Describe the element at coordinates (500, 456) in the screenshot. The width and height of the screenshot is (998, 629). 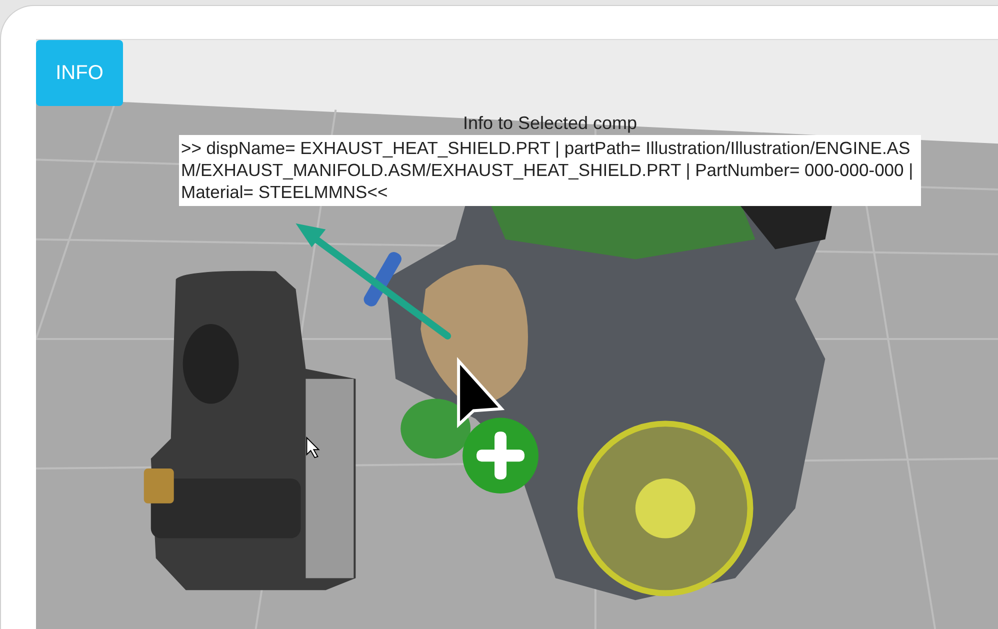
I see `add-icon` at that location.